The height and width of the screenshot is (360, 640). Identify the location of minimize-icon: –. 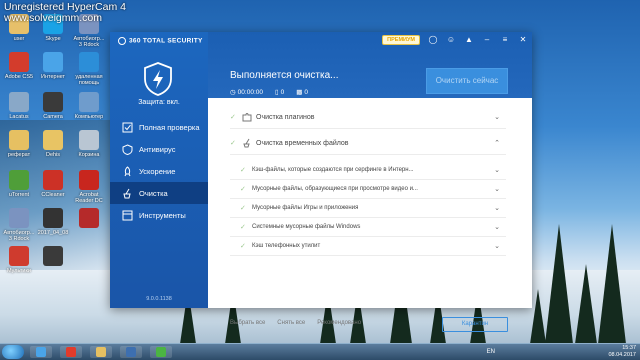
(487, 40).